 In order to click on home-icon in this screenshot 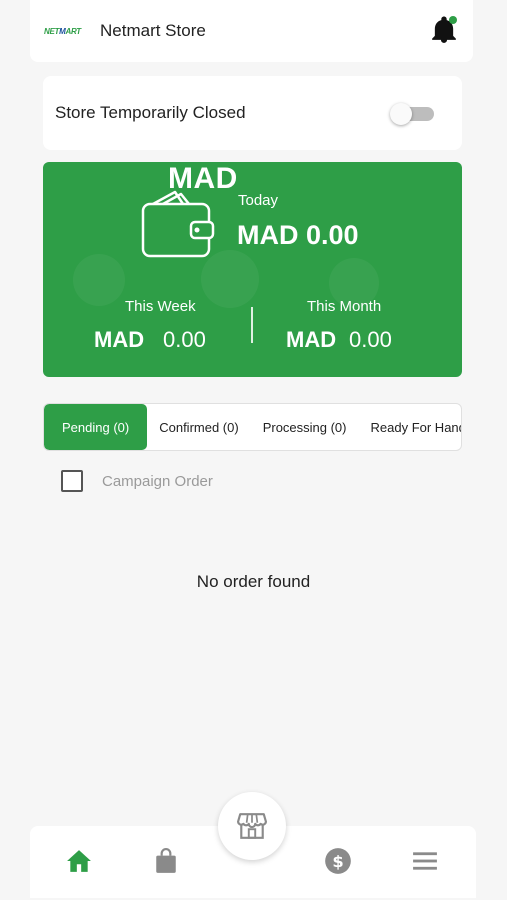, I will do `click(79, 861)`.